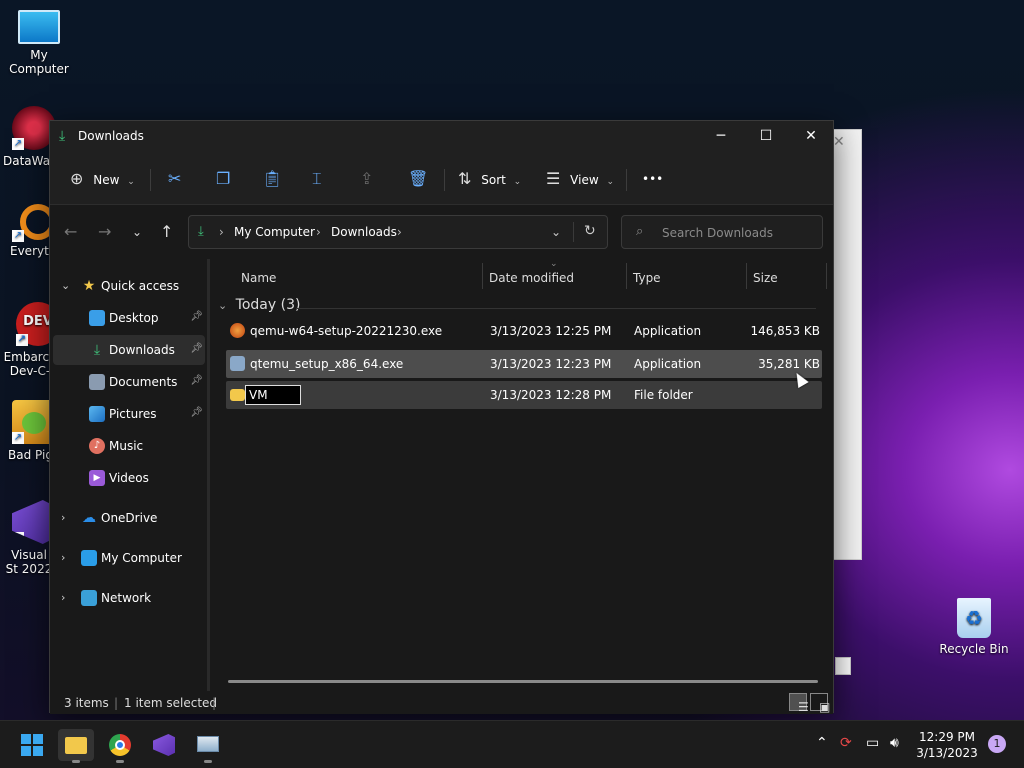 The height and width of the screenshot is (768, 1024). I want to click on show-hidden-icons-chevron-icon: ⌃, so click(822, 743).